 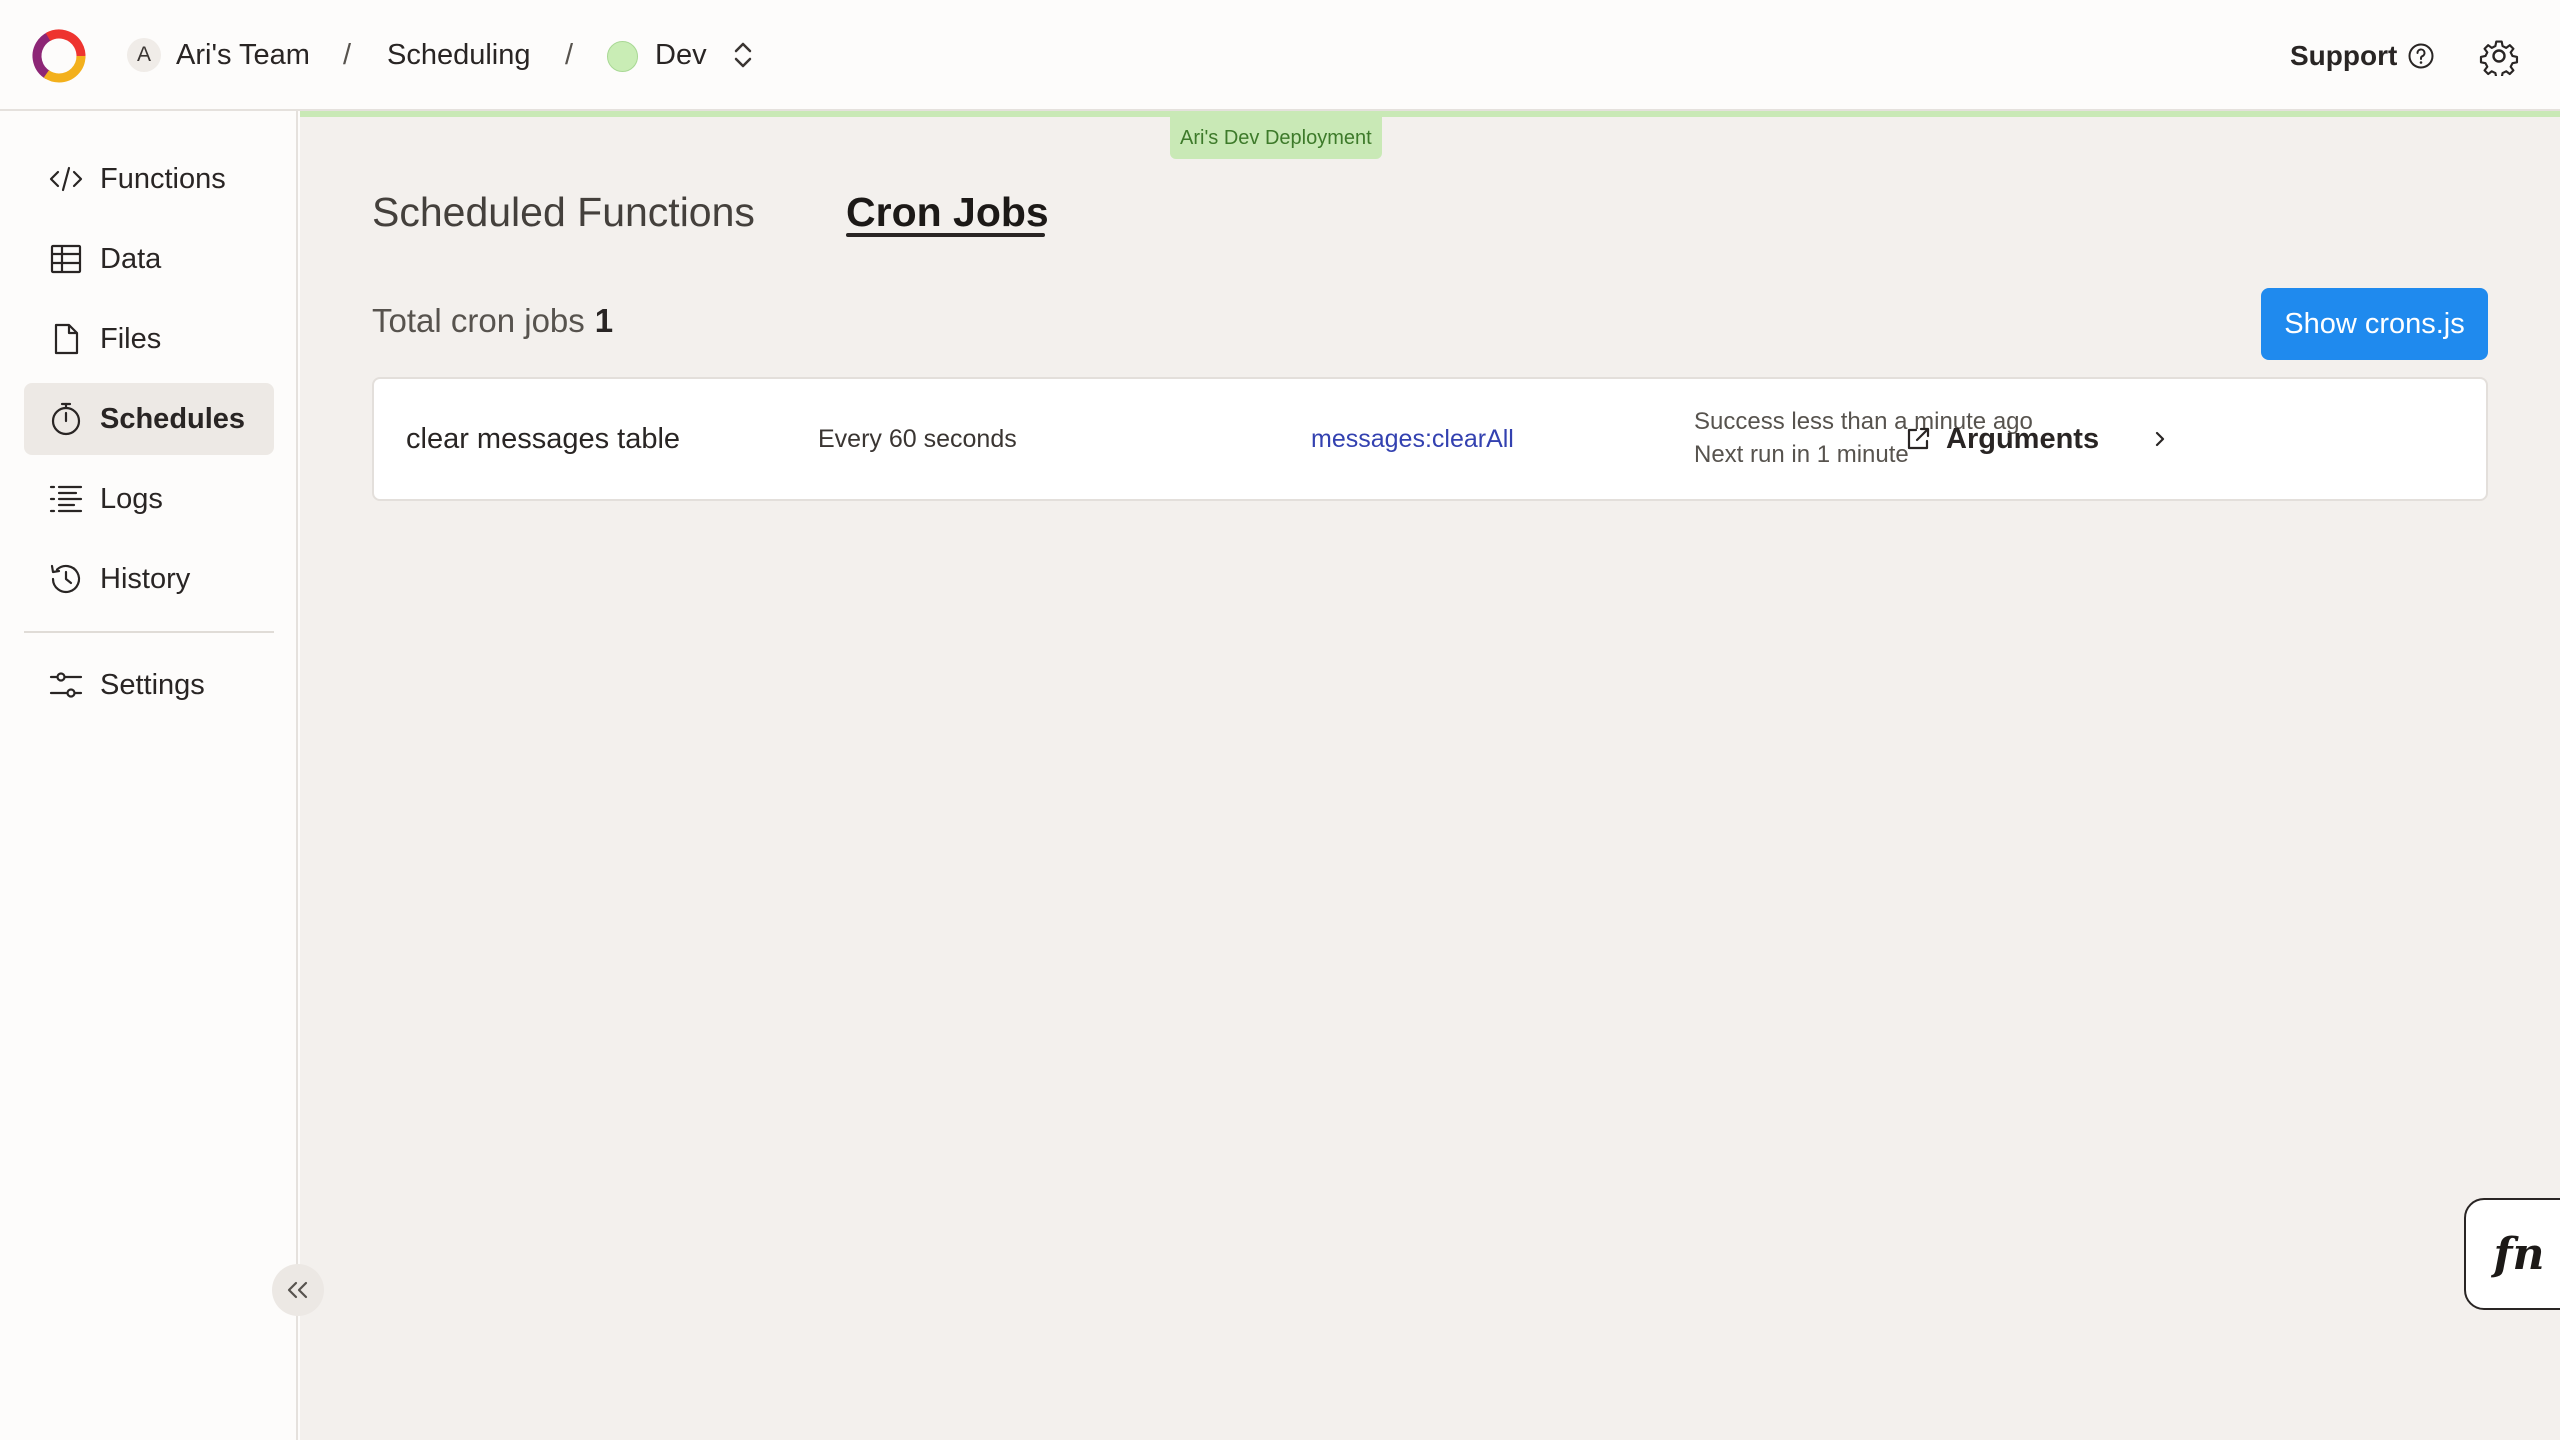 I want to click on deployment-status-dot, so click(x=622, y=56).